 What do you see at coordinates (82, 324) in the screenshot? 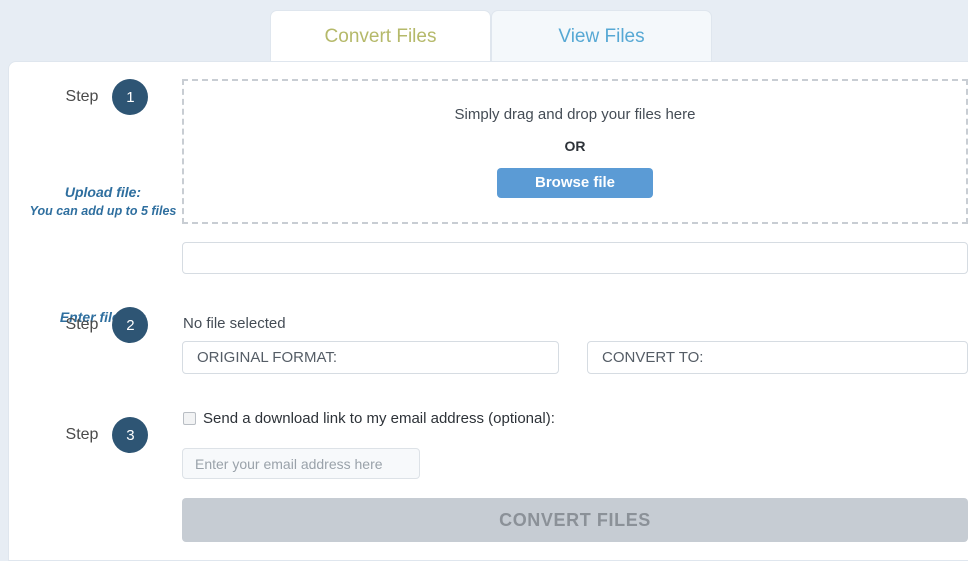
I see `step-2-word: Step` at bounding box center [82, 324].